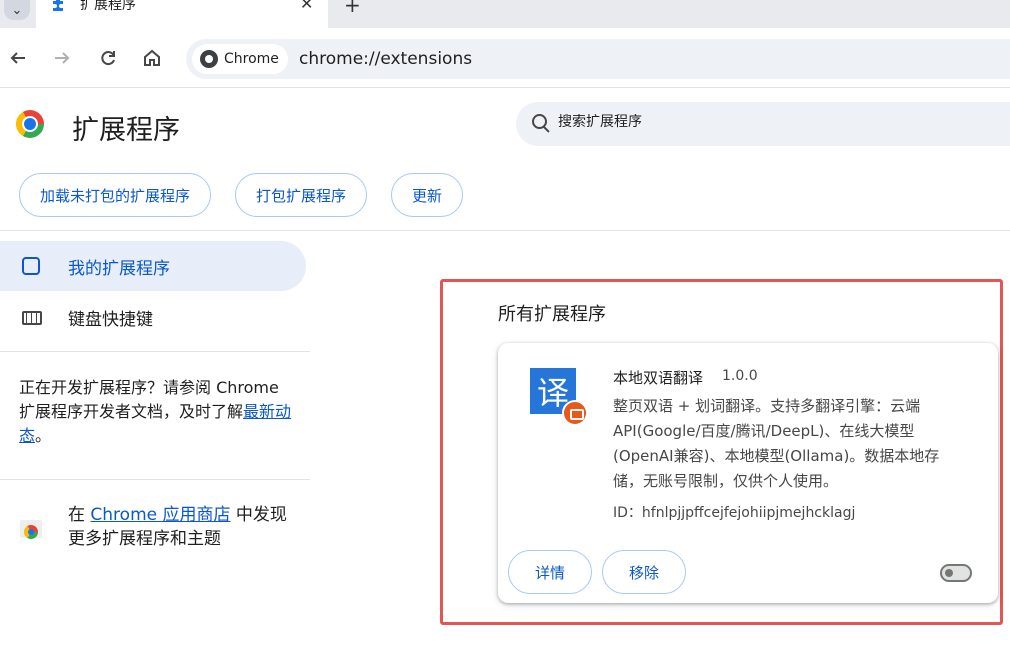 The width and height of the screenshot is (1010, 670). I want to click on developer-note-text: 正在开发扩展程序？请参阅 Chrome 扩展程序开发者文档，及时了解, so click(149, 399).